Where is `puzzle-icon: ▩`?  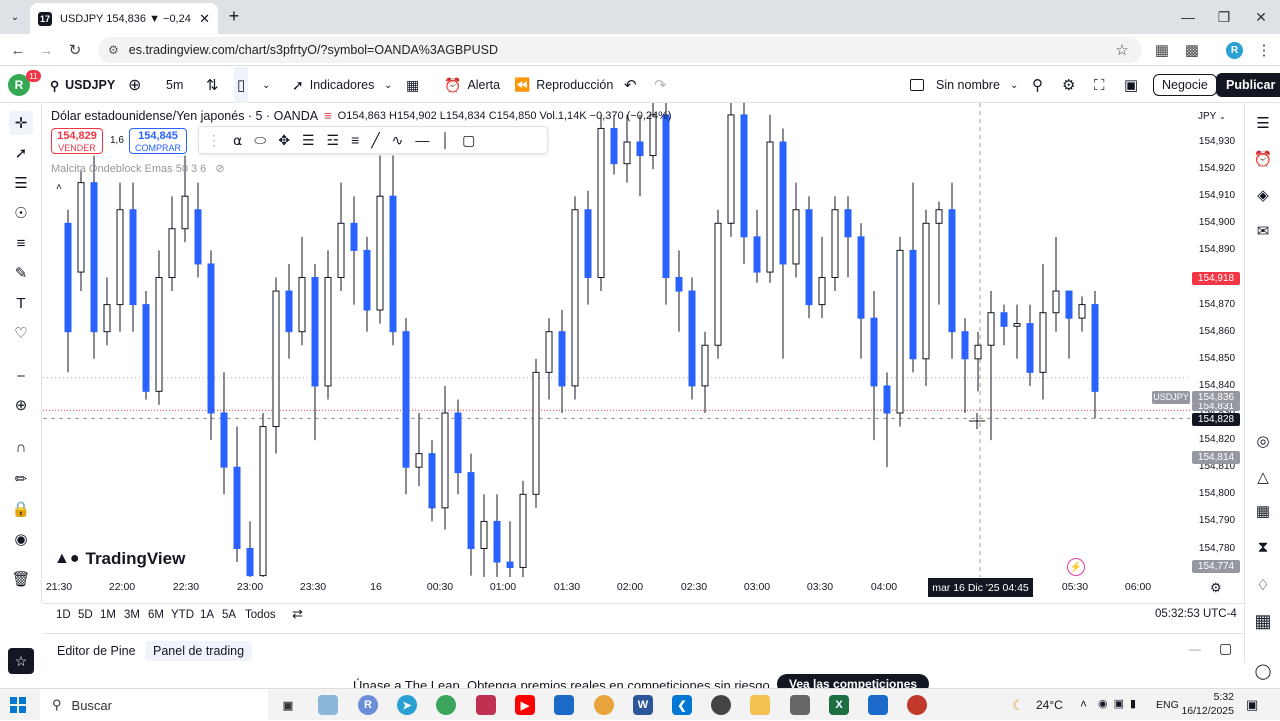
puzzle-icon: ▩ is located at coordinates (1192, 50).